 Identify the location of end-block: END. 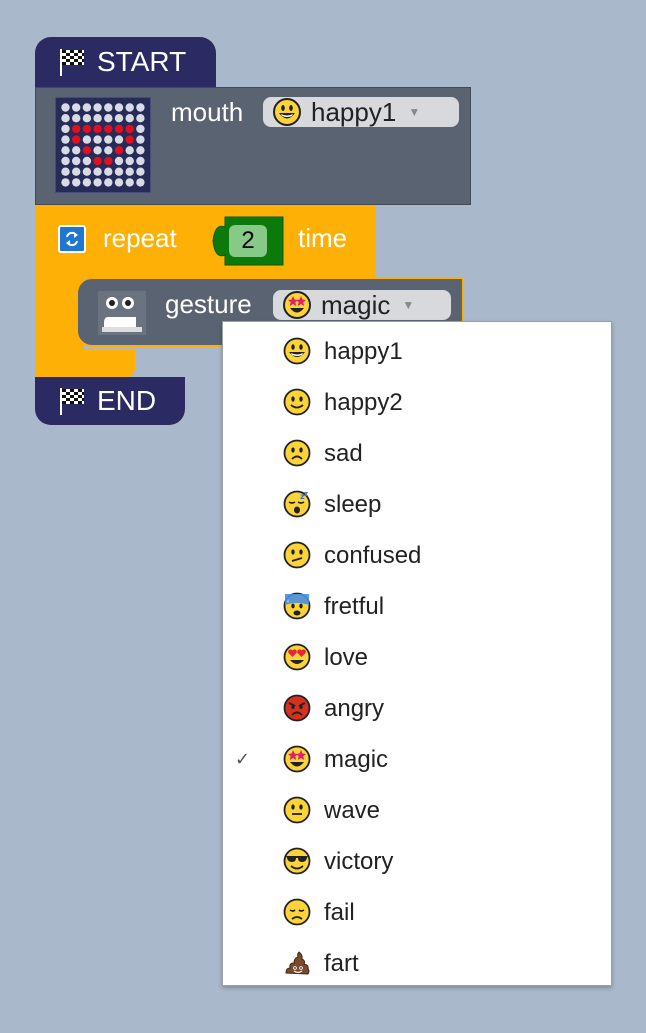
(110, 401).